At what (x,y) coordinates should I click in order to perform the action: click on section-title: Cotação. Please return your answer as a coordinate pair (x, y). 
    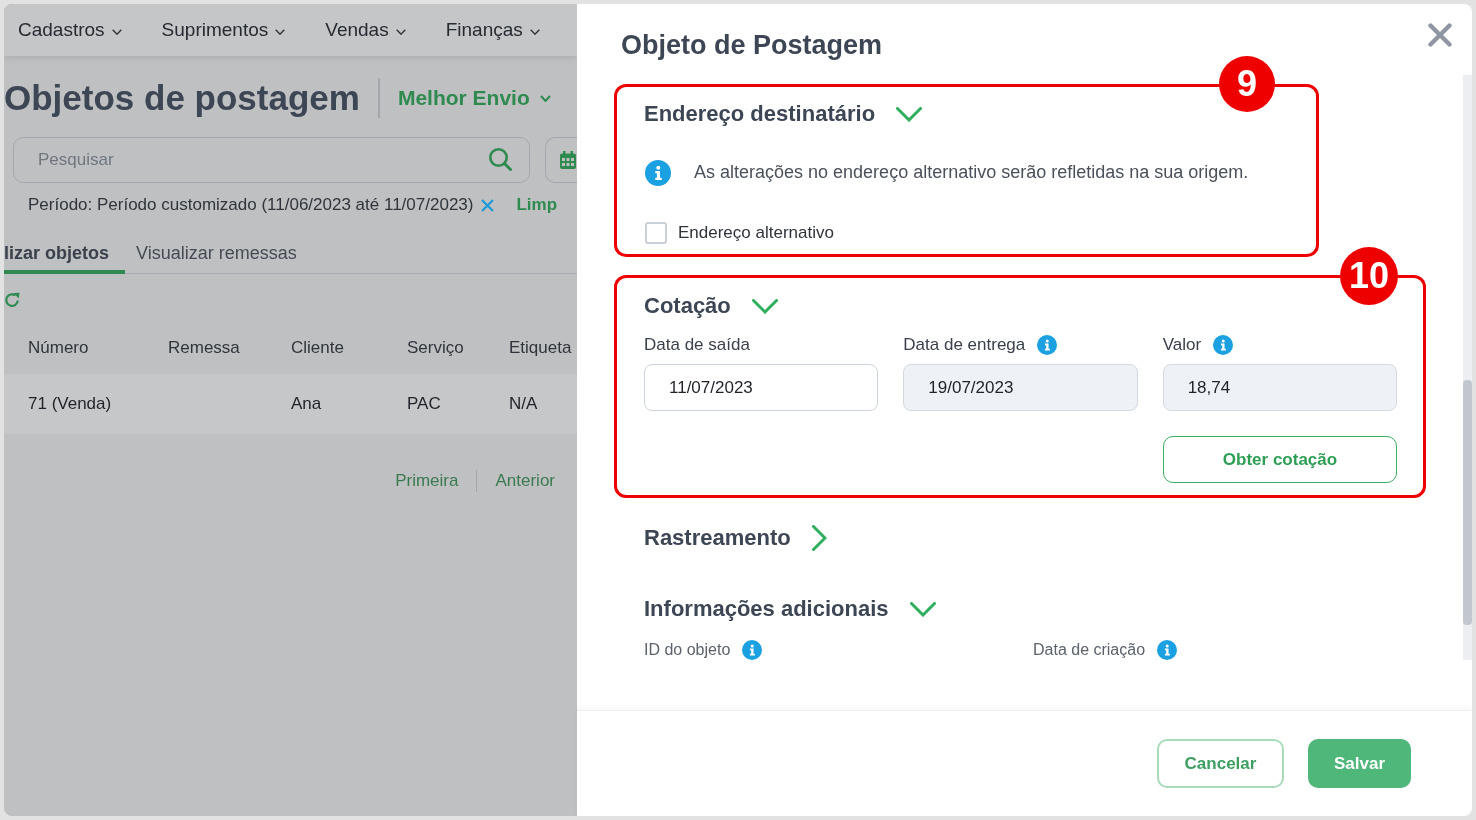
    Looking at the image, I should click on (687, 306).